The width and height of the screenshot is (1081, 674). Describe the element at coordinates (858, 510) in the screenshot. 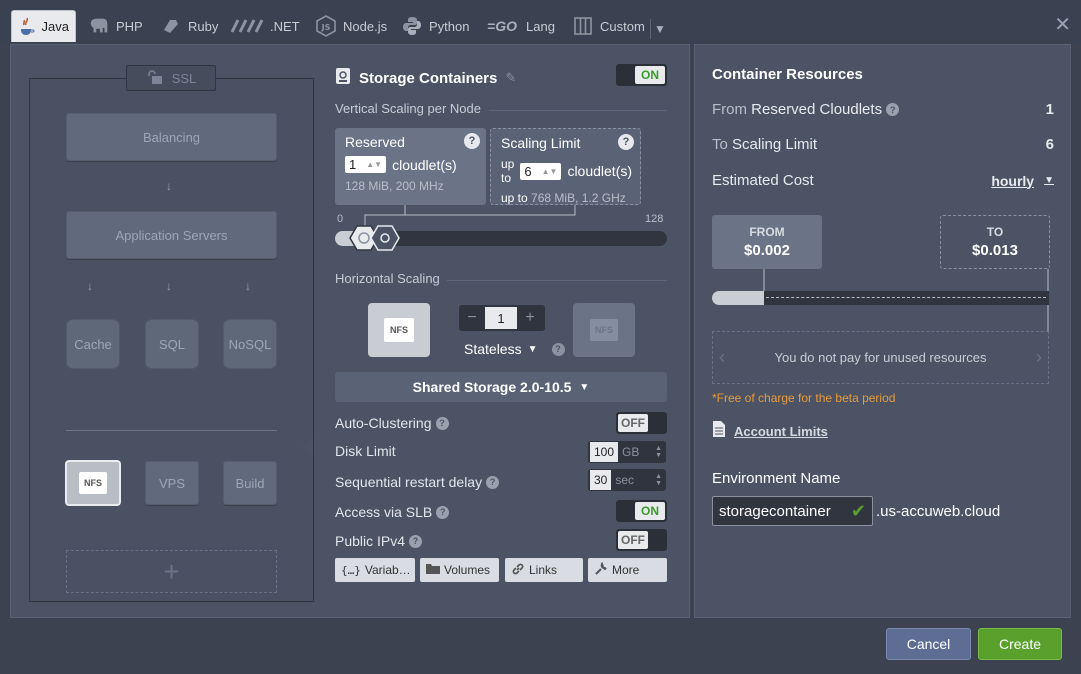

I see `checkmark-icon: ✔` at that location.